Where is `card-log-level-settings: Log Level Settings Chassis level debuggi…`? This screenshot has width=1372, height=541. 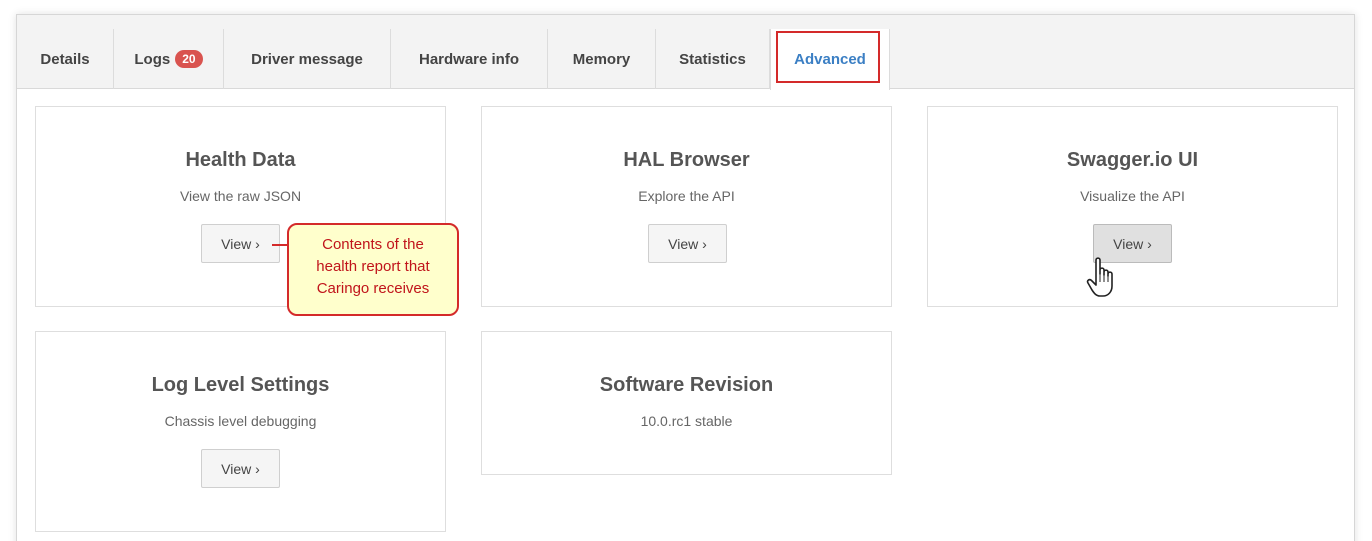
card-log-level-settings: Log Level Settings Chassis level debuggi… is located at coordinates (240, 431).